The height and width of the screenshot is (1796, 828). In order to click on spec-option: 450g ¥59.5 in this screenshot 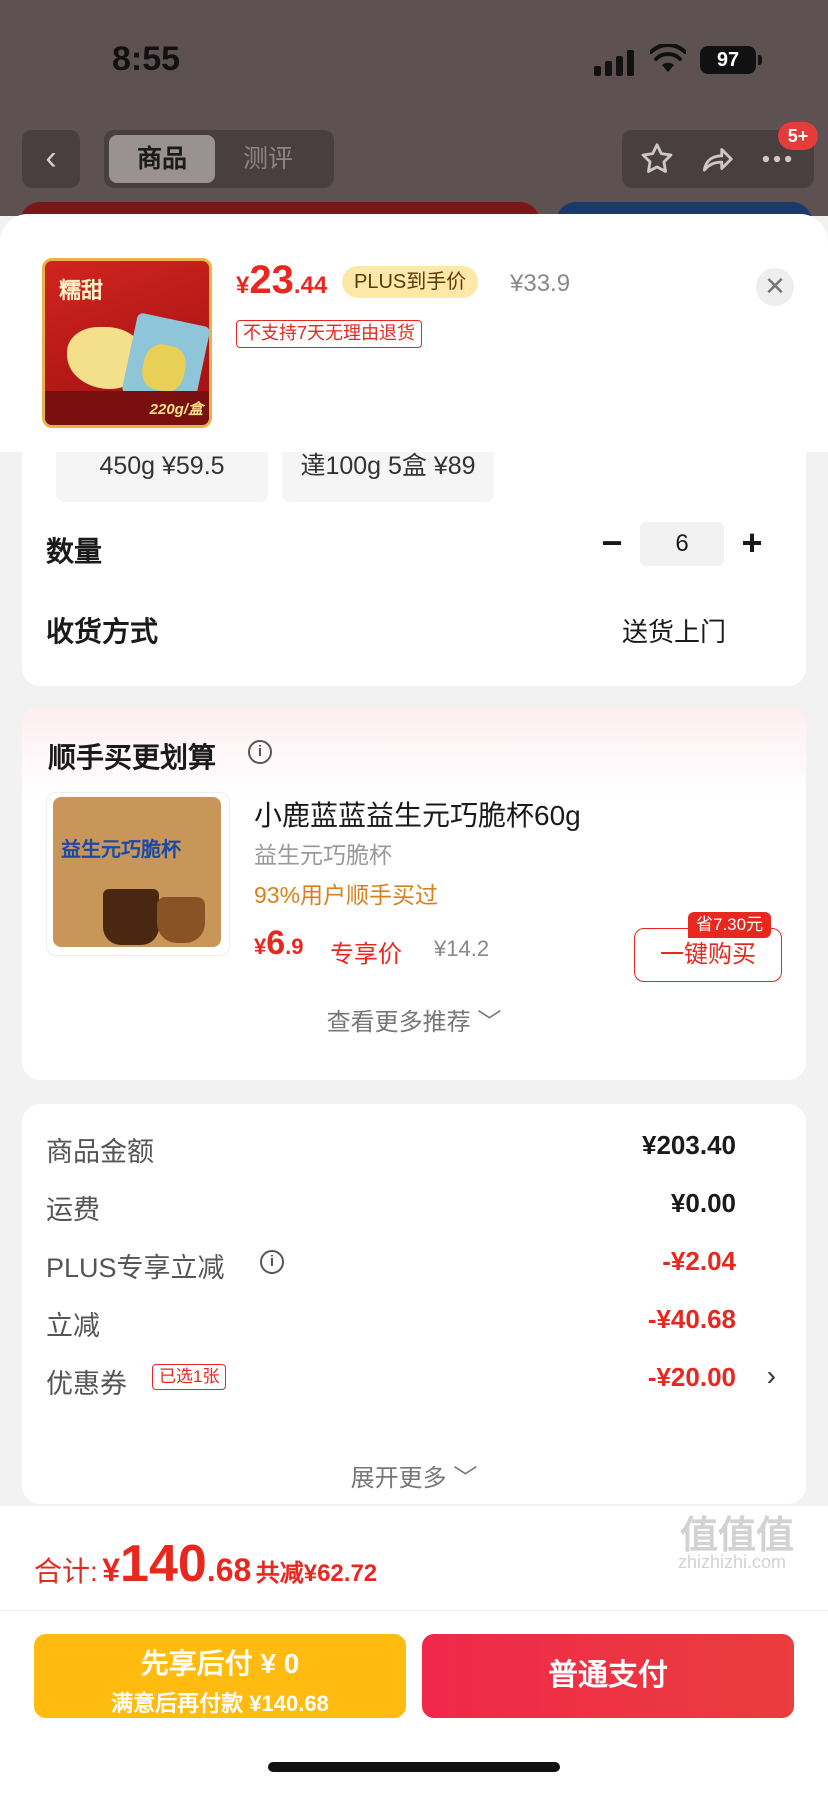, I will do `click(162, 473)`.